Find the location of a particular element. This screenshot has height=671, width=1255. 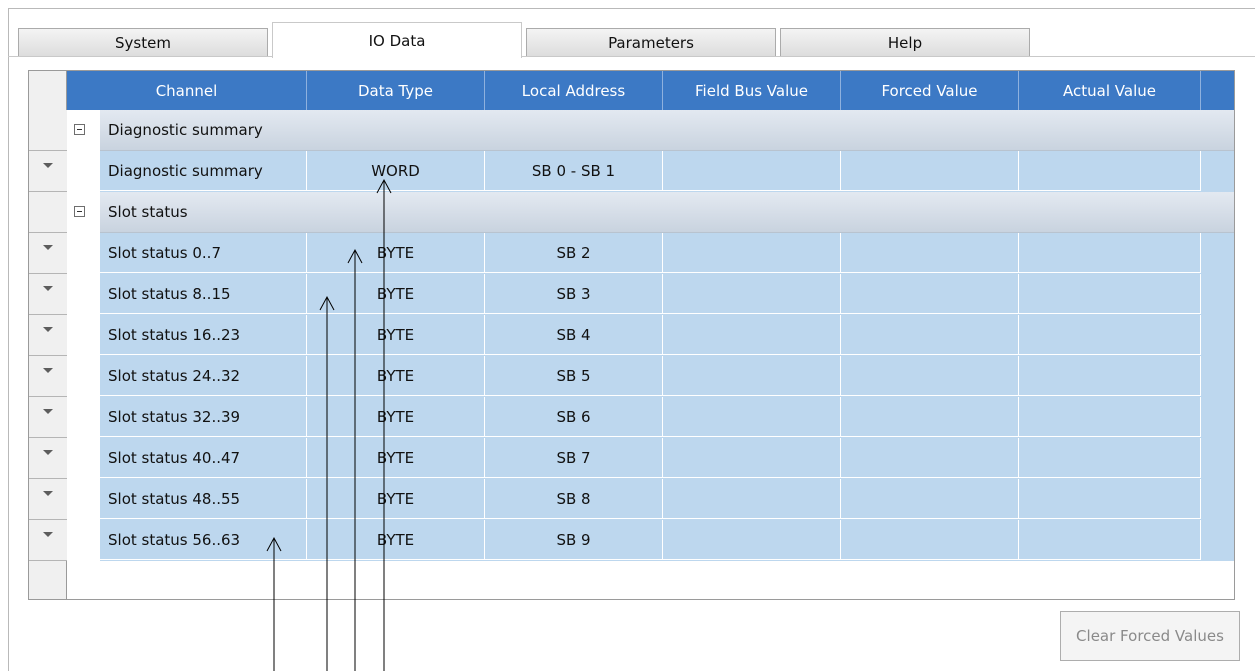

tab-strip-divider is located at coordinates (631, 56).